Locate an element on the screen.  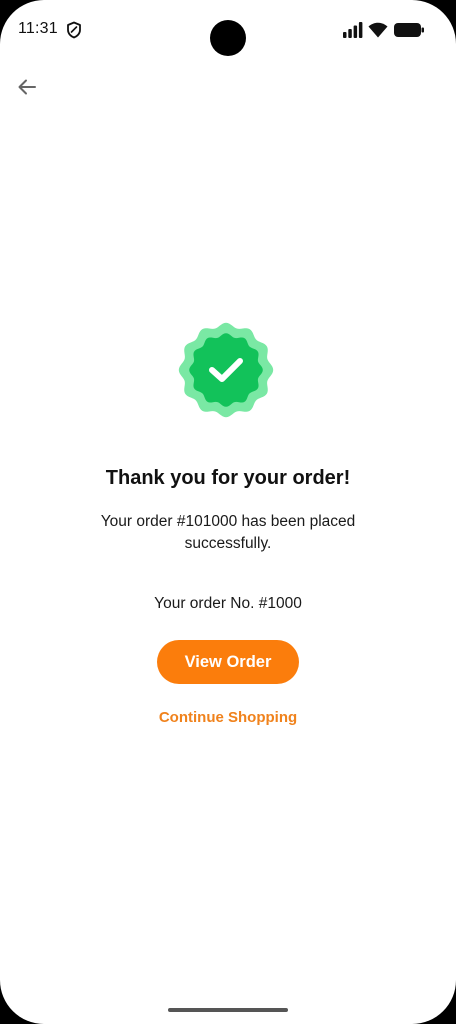
check-badge-icon is located at coordinates (226, 370).